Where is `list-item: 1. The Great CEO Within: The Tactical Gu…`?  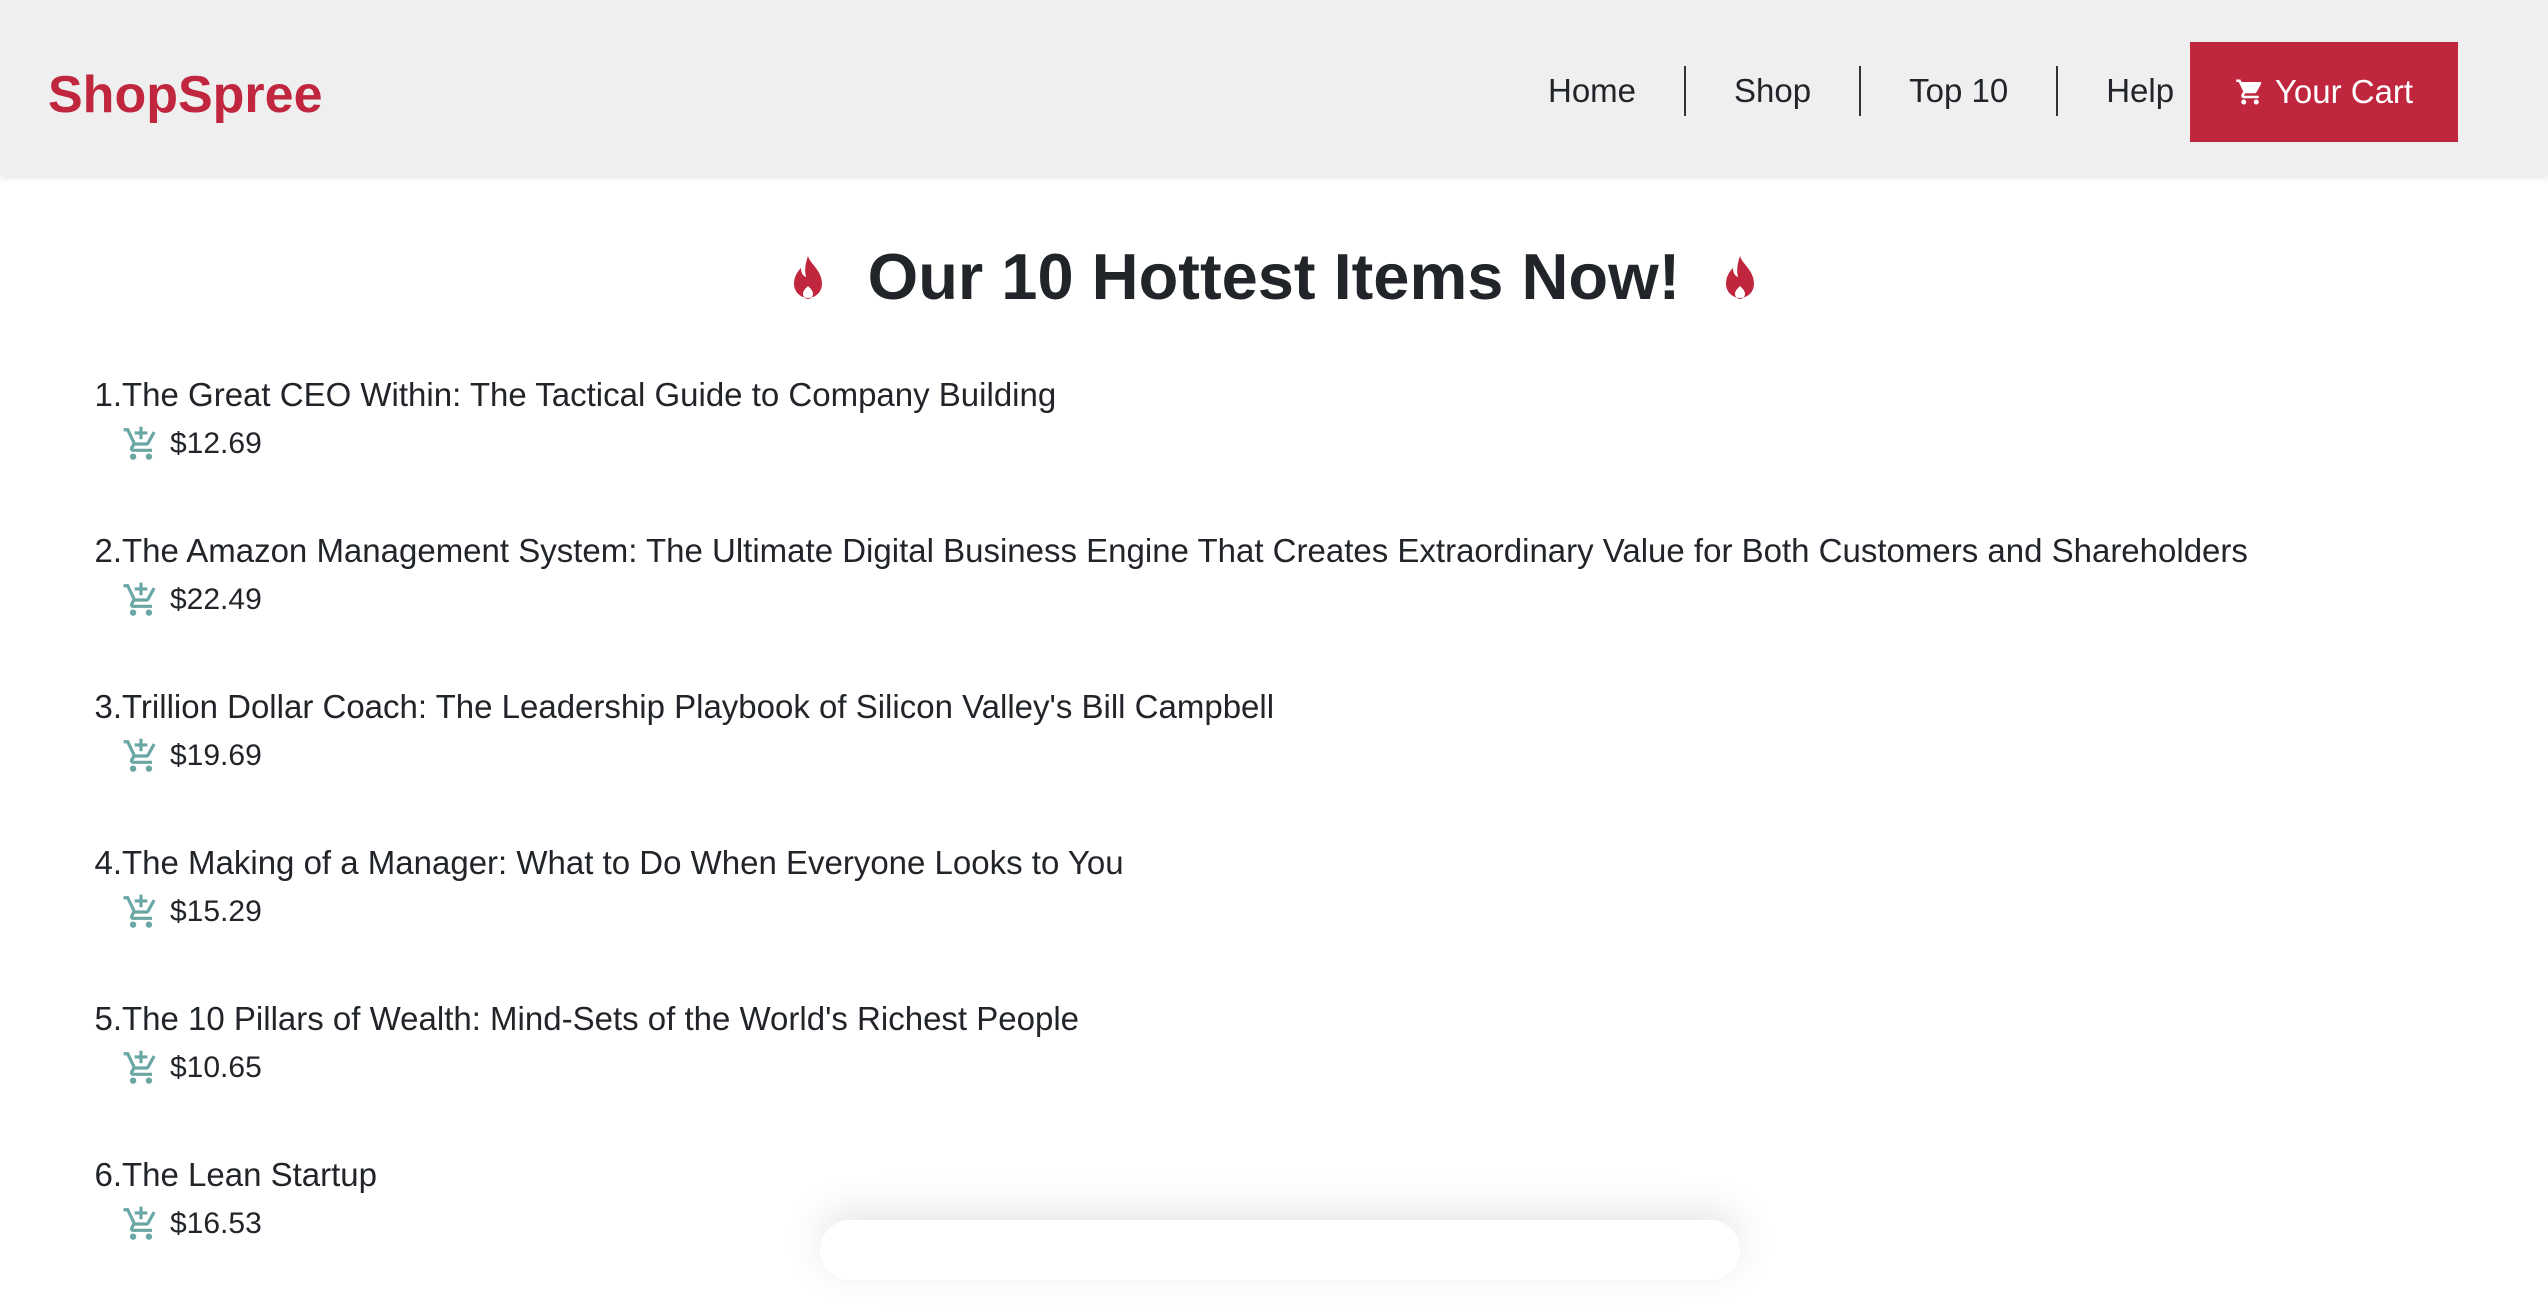
list-item: 1. The Great CEO Within: The Tactical Gu… is located at coordinates (1100, 448).